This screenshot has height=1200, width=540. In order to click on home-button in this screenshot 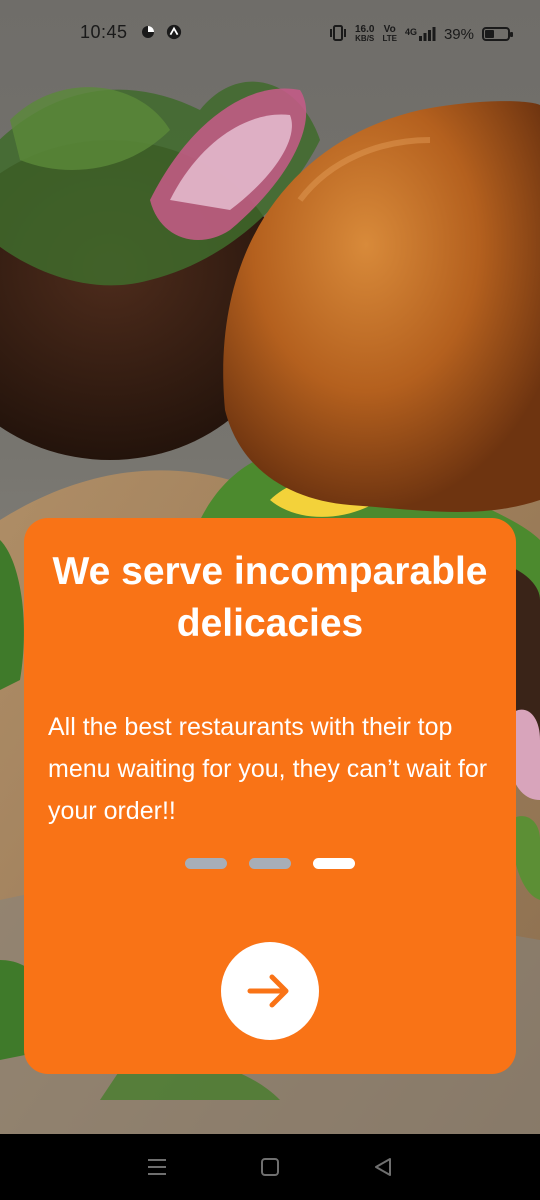, I will do `click(270, 1167)`.